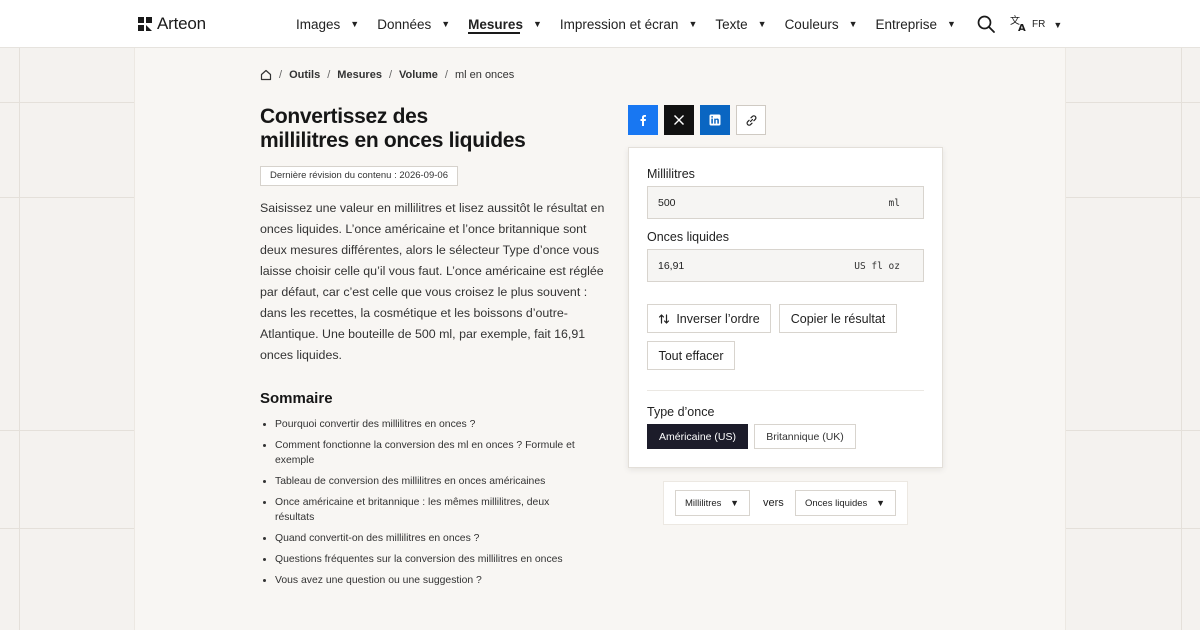  Describe the element at coordinates (318, 24) in the screenshot. I see `nav-label: Images` at that location.